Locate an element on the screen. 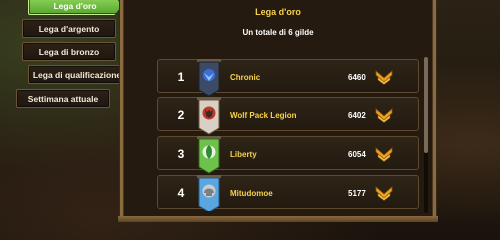  scrollbar-track is located at coordinates (426, 135).